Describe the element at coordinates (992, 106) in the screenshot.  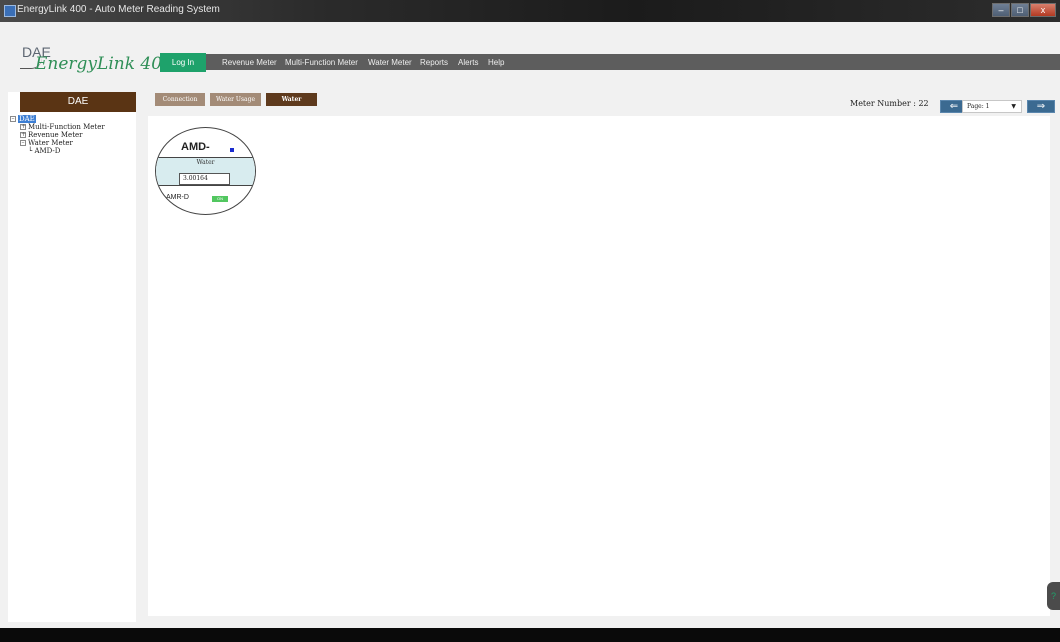
I see `page-select: Page: 1 ▼` at that location.